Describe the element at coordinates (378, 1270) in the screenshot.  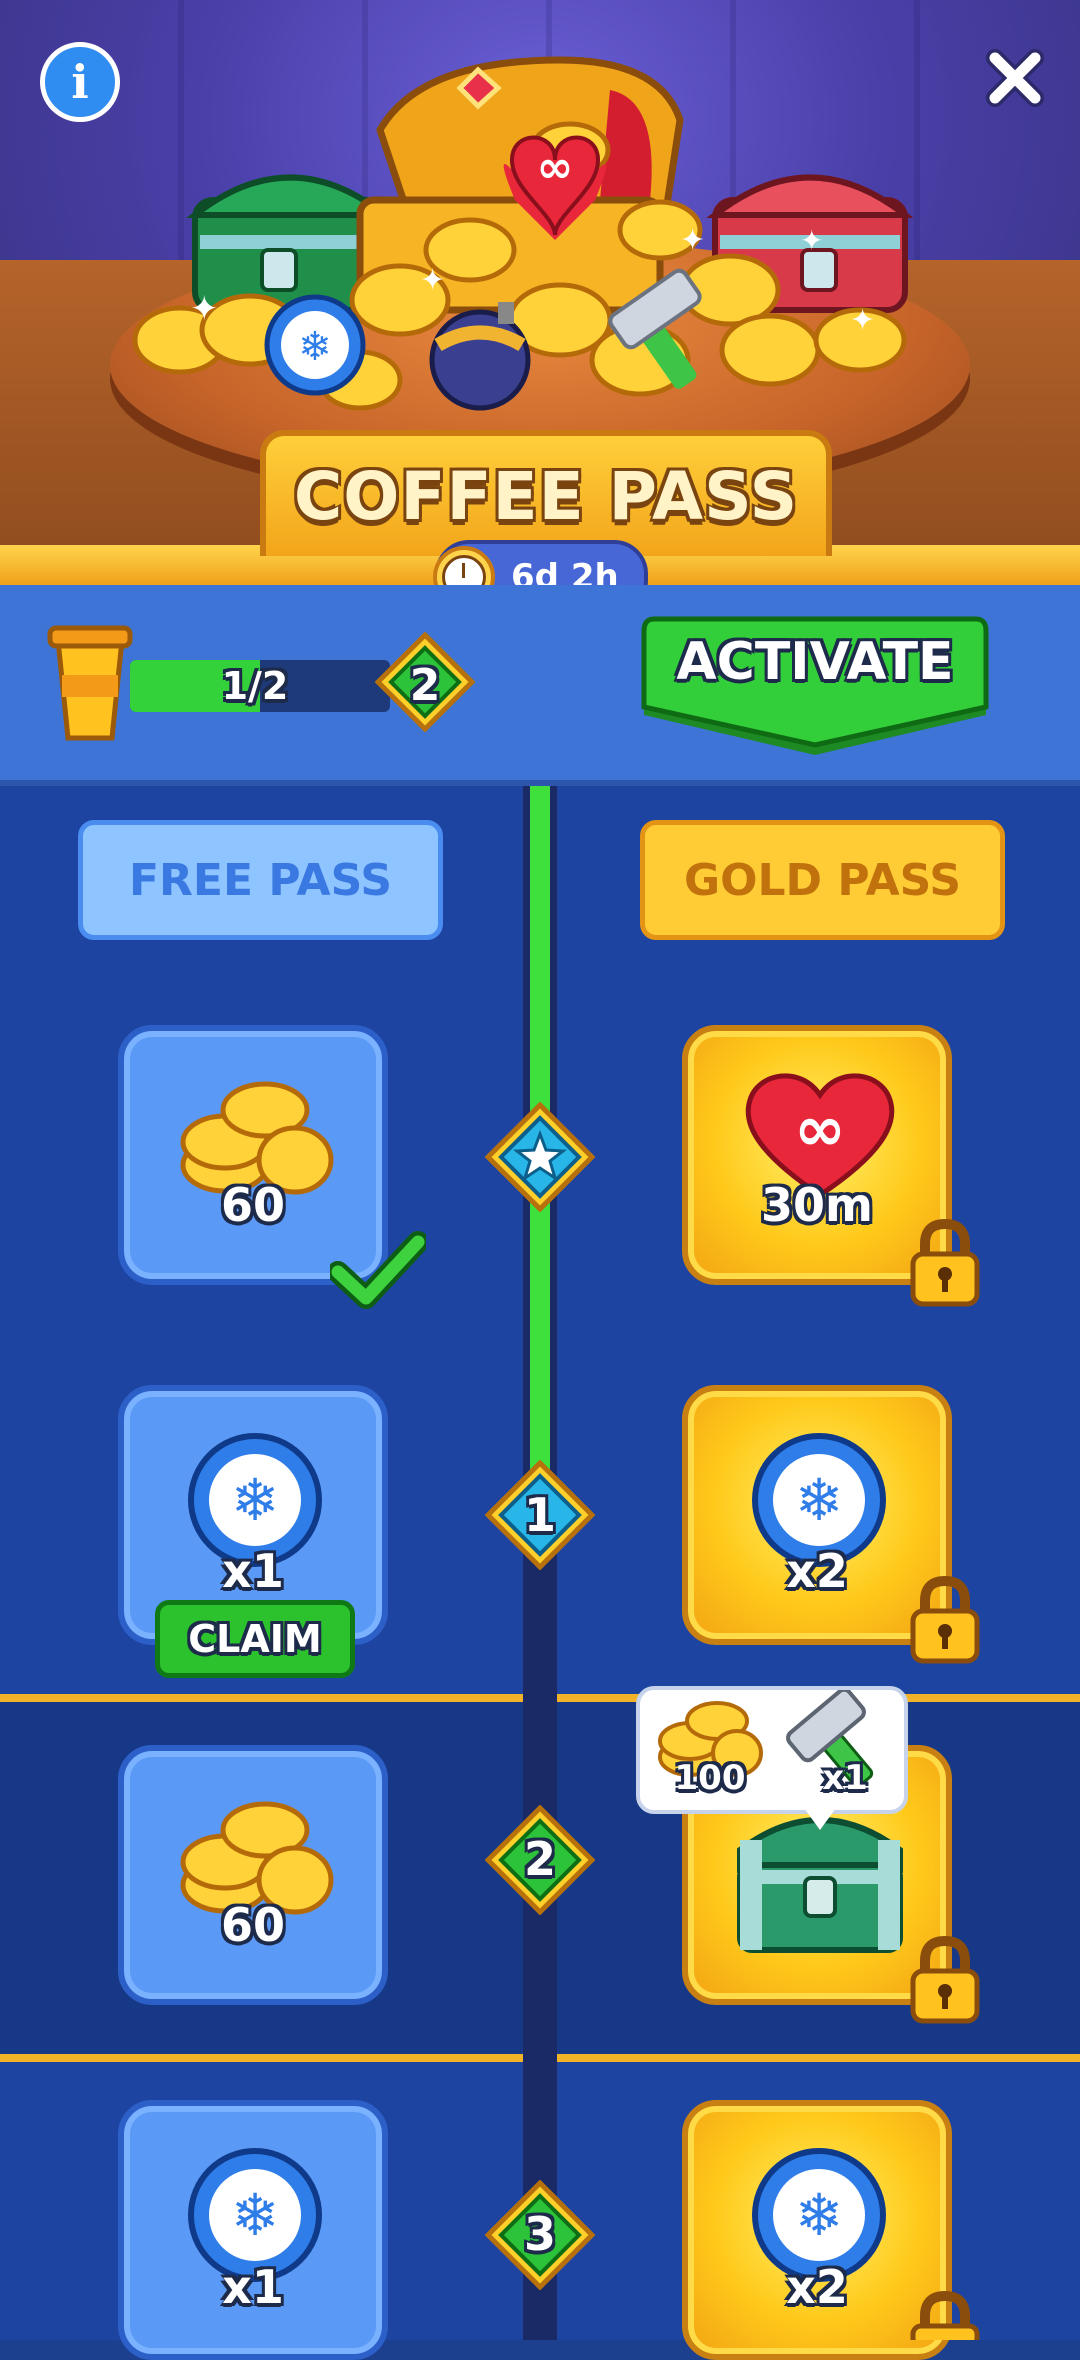
I see `check-icon` at that location.